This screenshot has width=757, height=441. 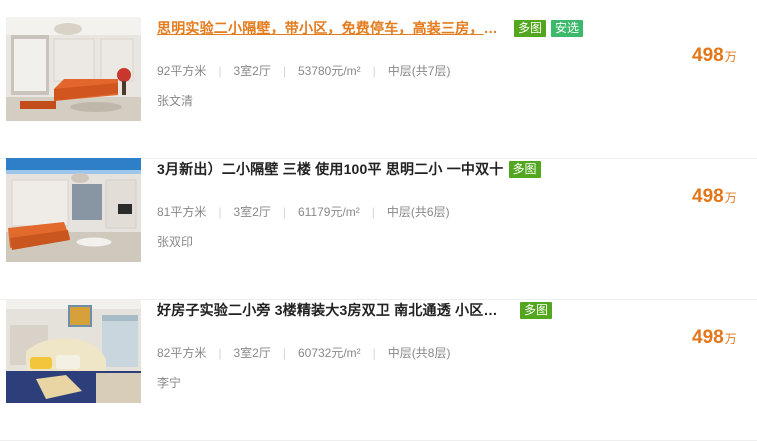 I want to click on unit-price-text: 61179元/m², so click(x=328, y=212).